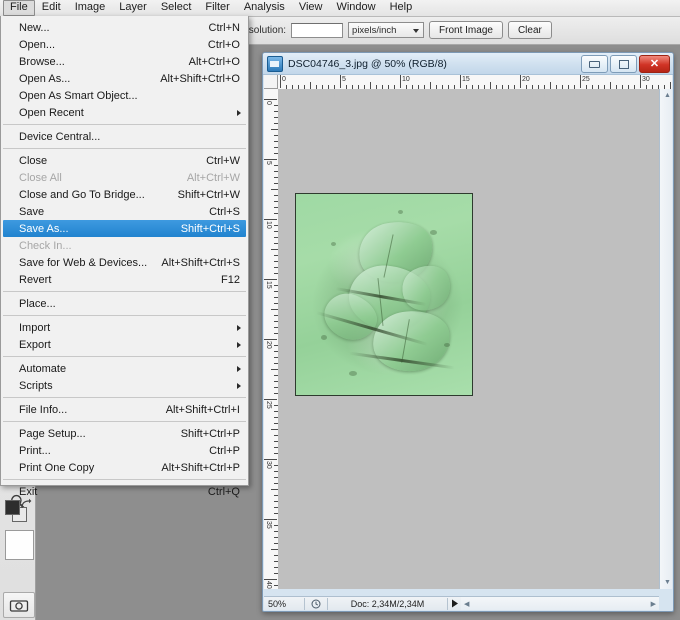 The image size is (680, 620). What do you see at coordinates (384, 294) in the screenshot?
I see `image-canvas` at bounding box center [384, 294].